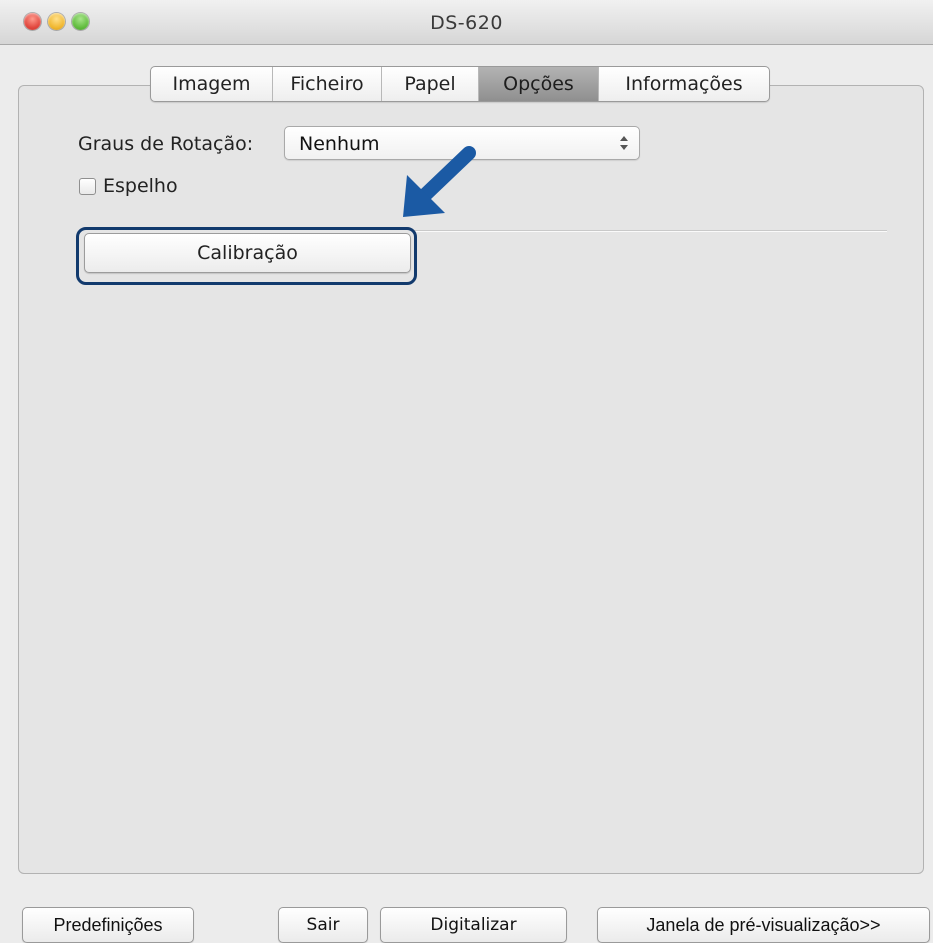  Describe the element at coordinates (473, 925) in the screenshot. I see `scan-button: Digitalizar` at that location.